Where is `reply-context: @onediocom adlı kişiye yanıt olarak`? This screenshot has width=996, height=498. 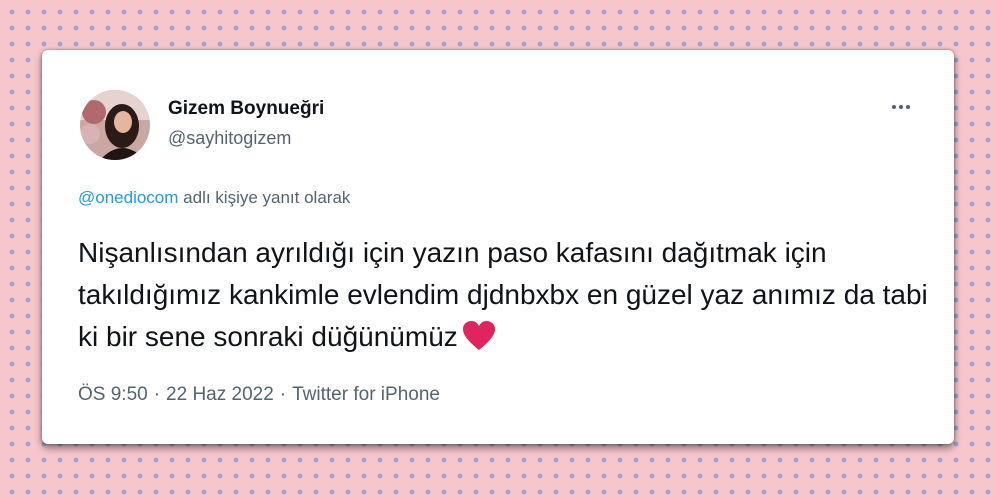
reply-context: @onediocom adlı kişiye yanıt olarak is located at coordinates (214, 198).